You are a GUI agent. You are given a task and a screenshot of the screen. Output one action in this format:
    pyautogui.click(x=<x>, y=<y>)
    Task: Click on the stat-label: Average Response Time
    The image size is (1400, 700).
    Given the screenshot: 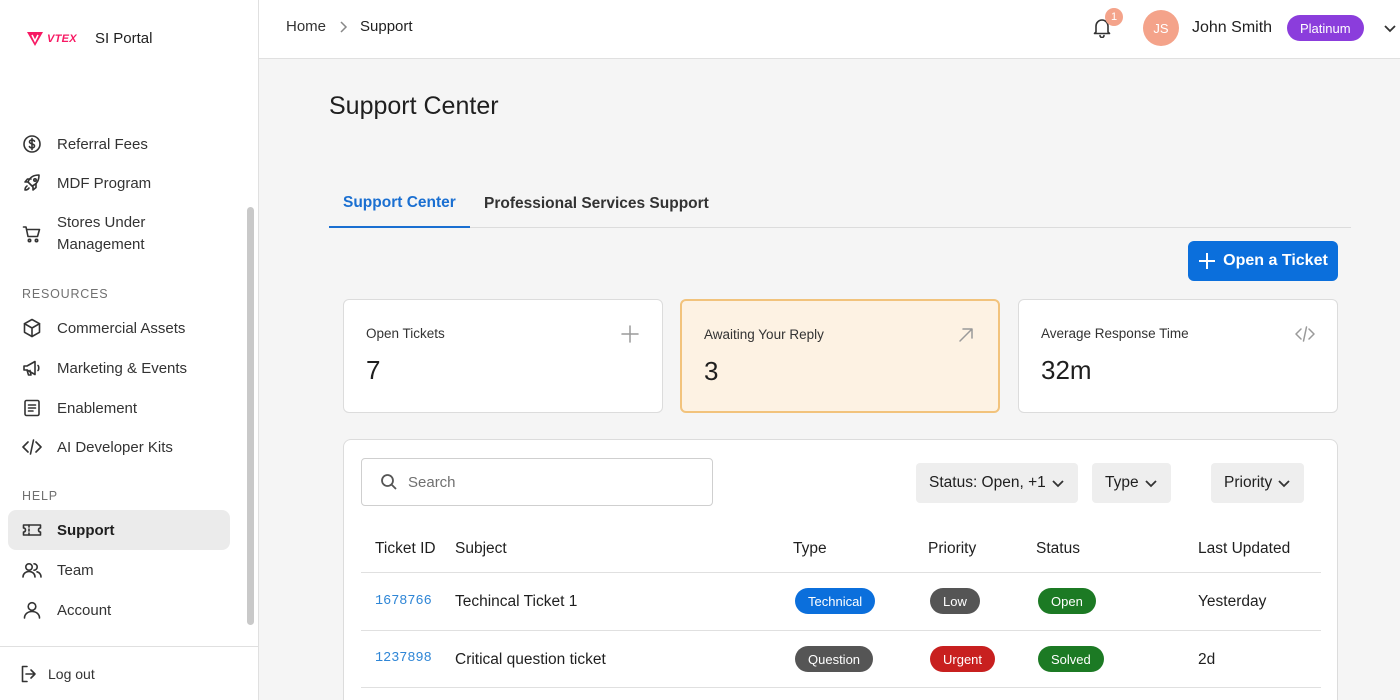 What is the action you would take?
    pyautogui.click(x=1115, y=333)
    